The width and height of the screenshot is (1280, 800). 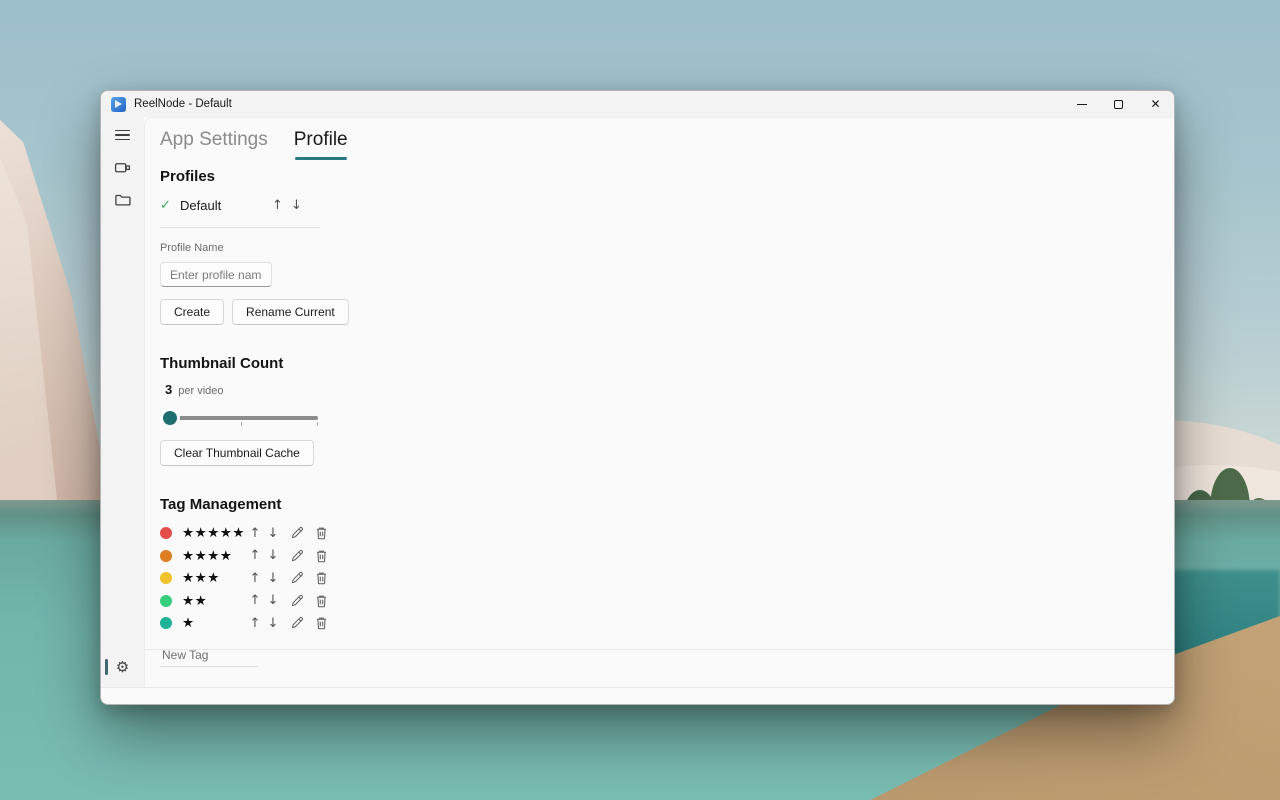 I want to click on hamburger-icon, so click(x=122, y=135).